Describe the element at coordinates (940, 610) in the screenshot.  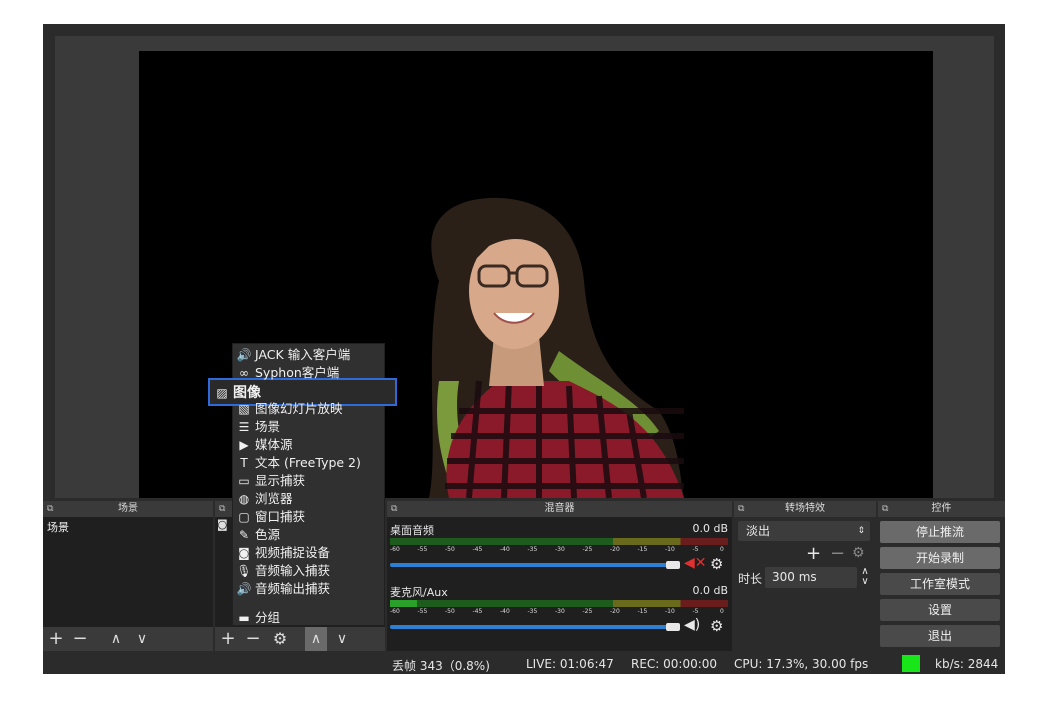
I see `settings-button: 设置` at that location.